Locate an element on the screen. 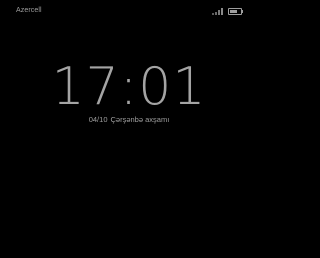  battery-icon is located at coordinates (235, 11).